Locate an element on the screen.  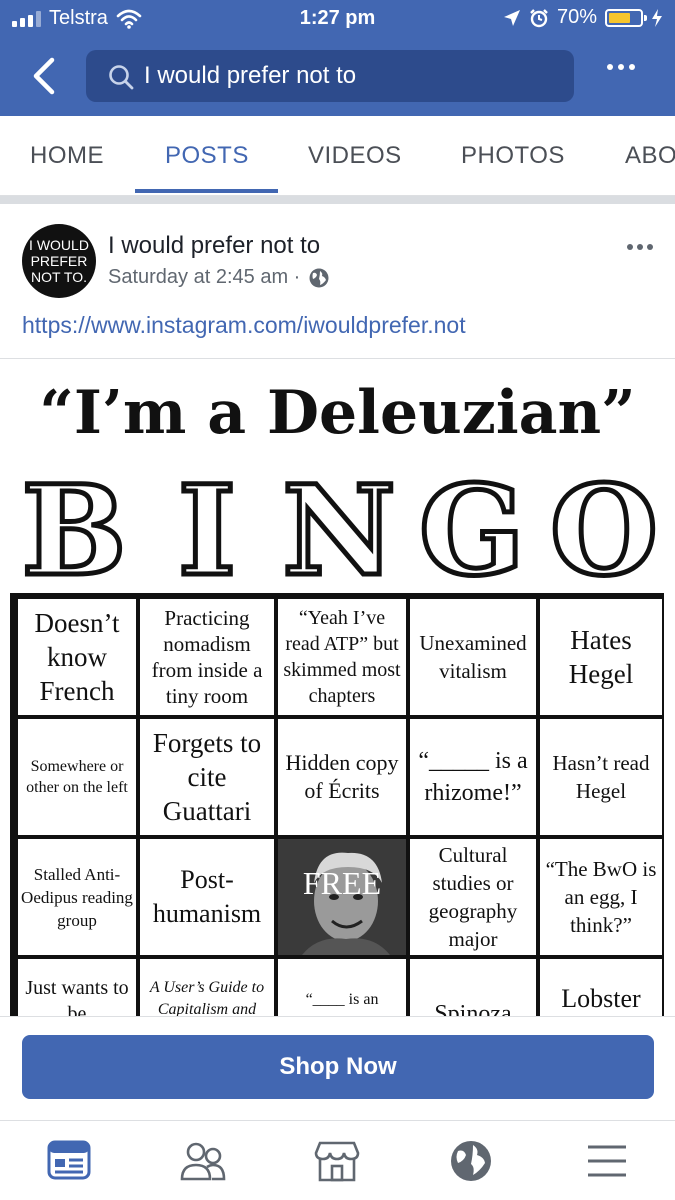
charging-bolt-icon is located at coordinates (657, 17).